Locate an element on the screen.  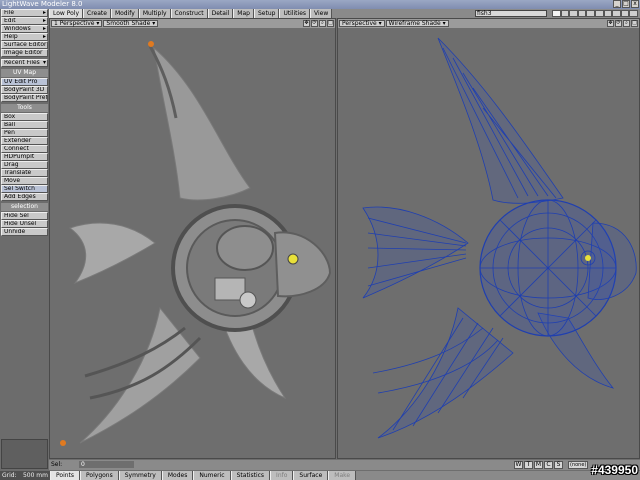
preview-swatch is located at coordinates (24, 454).